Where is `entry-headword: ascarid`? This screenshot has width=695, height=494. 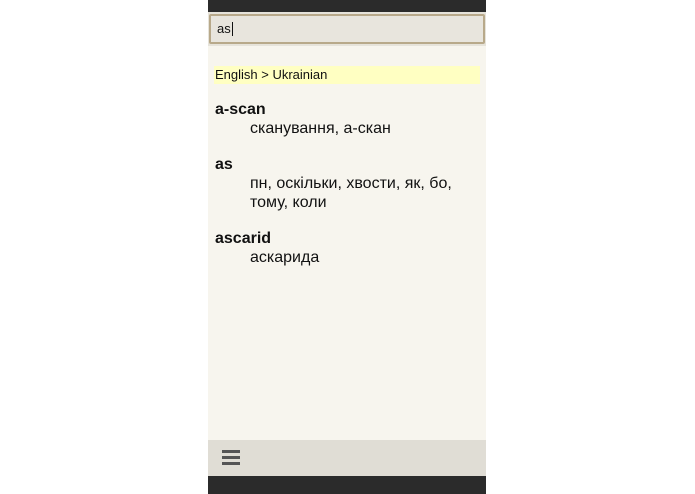
entry-headword: ascarid is located at coordinates (243, 238).